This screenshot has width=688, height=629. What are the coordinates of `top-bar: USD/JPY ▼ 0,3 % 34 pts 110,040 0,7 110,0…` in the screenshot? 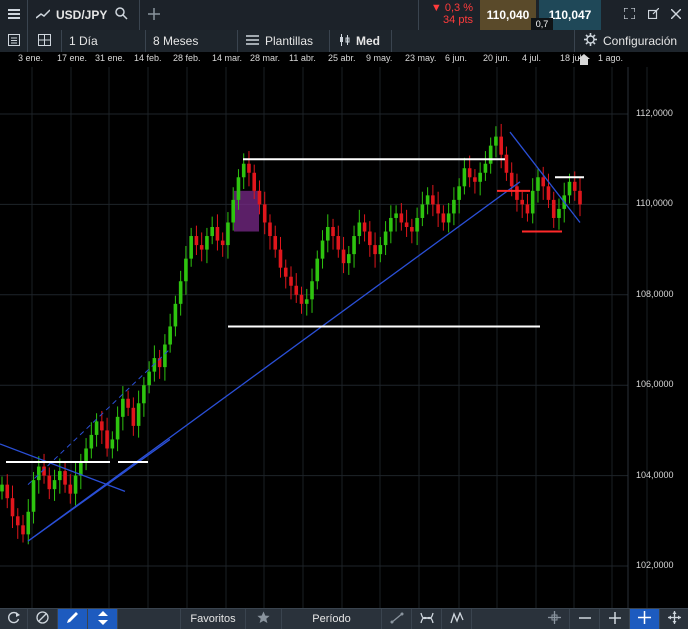 It's located at (344, 15).